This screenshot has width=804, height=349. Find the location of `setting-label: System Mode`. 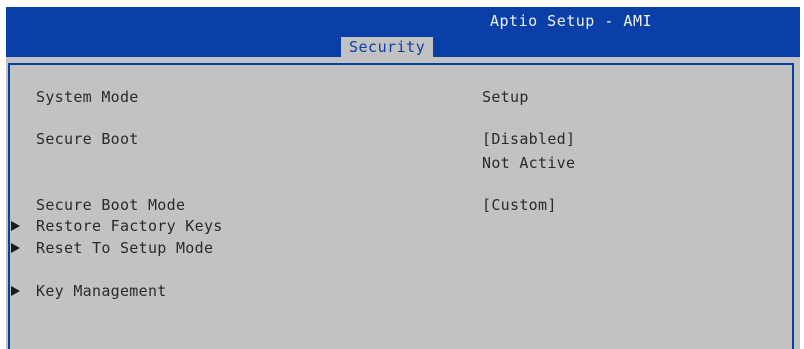

setting-label: System Mode is located at coordinates (87, 97).